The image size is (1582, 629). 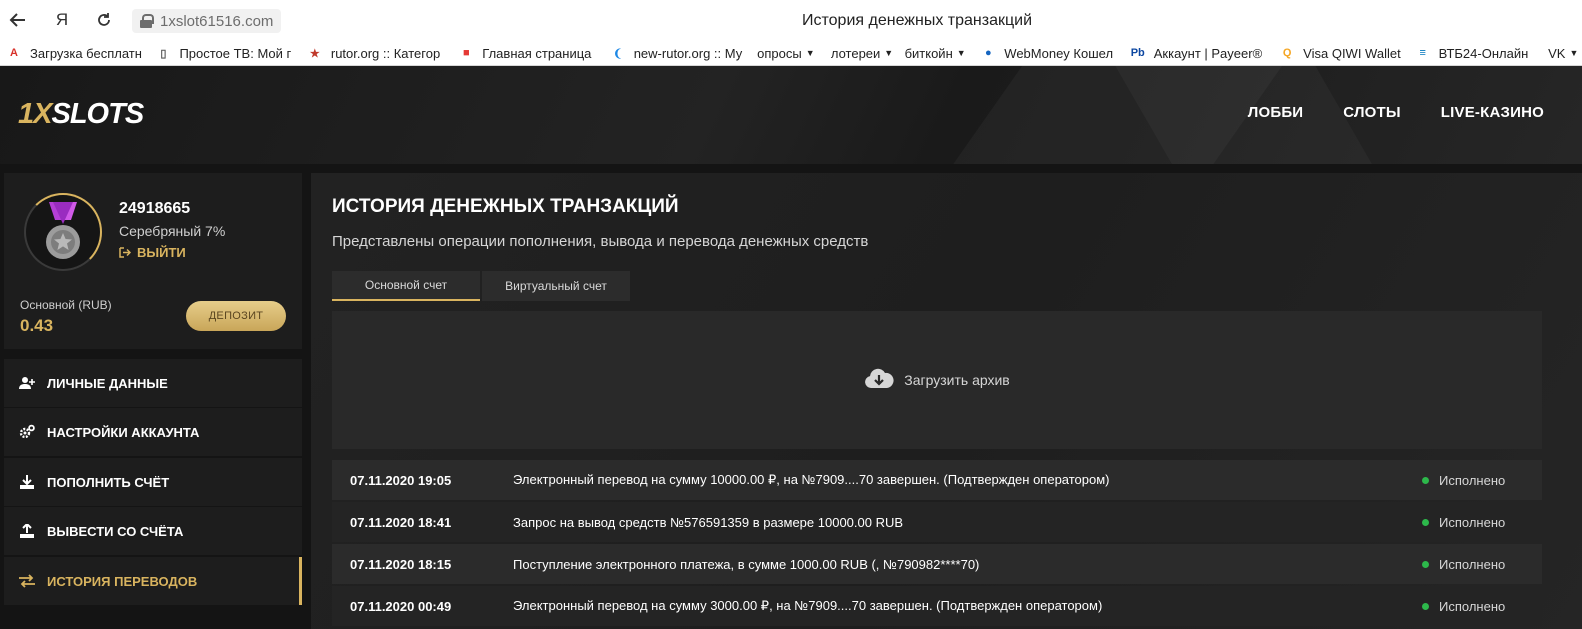 What do you see at coordinates (1352, 53) in the screenshot?
I see `bookmark-label: Visa QIWI Wallet` at bounding box center [1352, 53].